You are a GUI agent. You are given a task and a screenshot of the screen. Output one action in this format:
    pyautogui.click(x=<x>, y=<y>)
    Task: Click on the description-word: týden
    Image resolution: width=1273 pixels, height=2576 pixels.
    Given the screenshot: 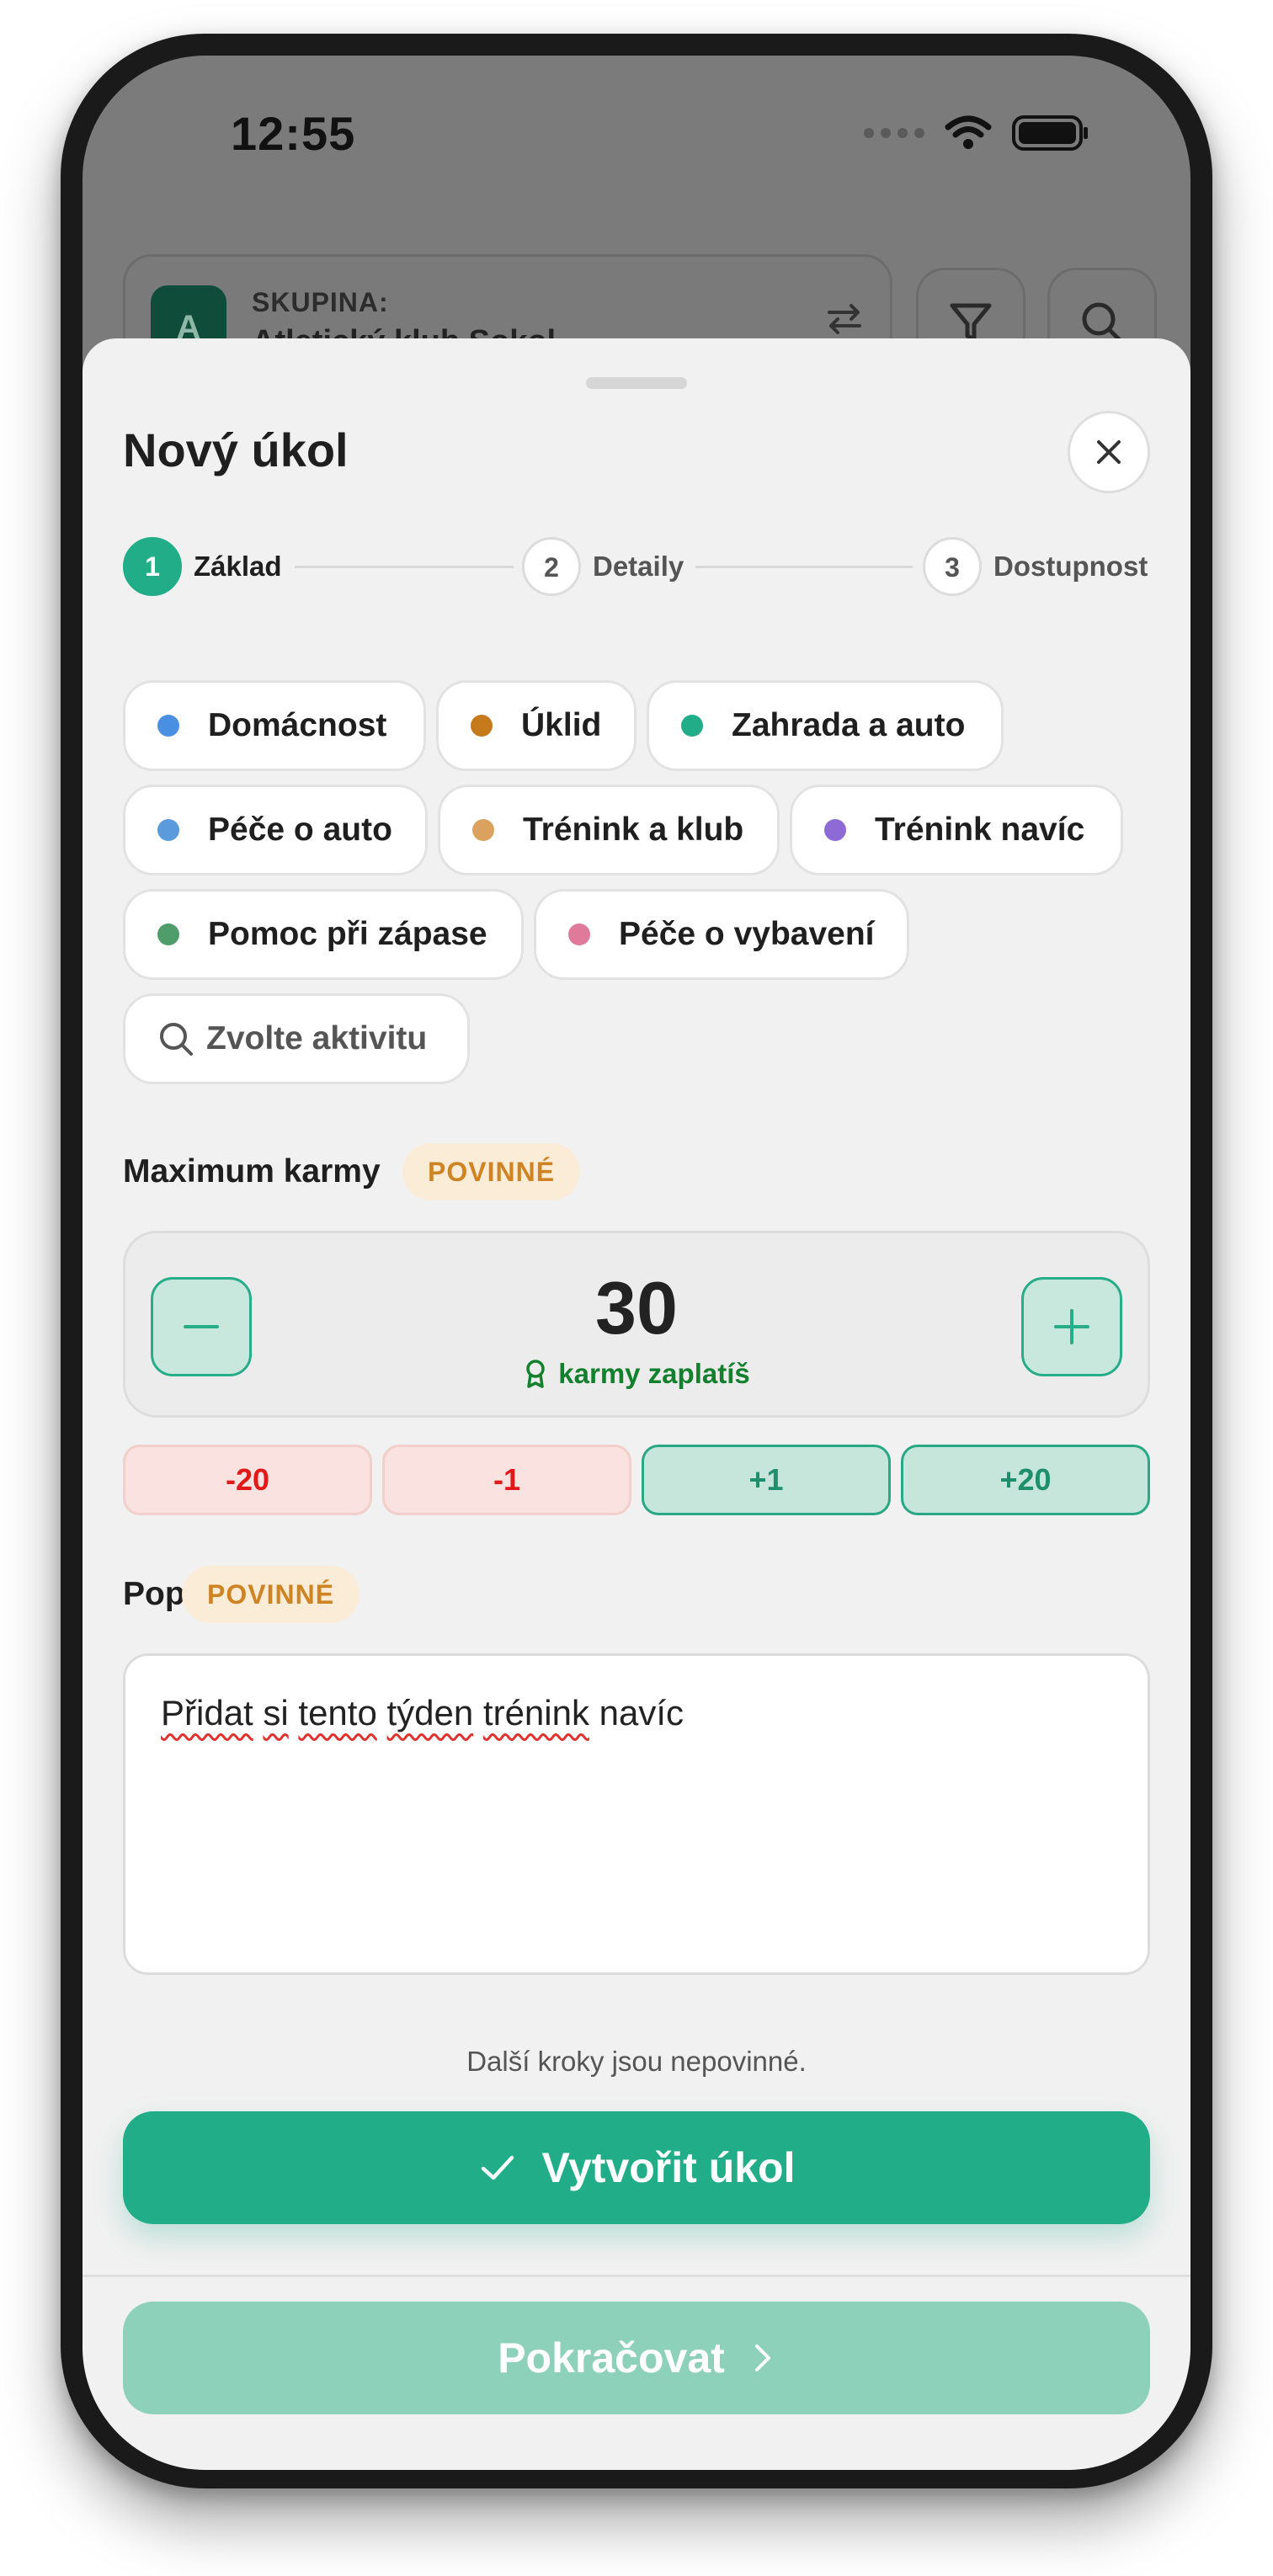 What is the action you would take?
    pyautogui.click(x=430, y=1713)
    